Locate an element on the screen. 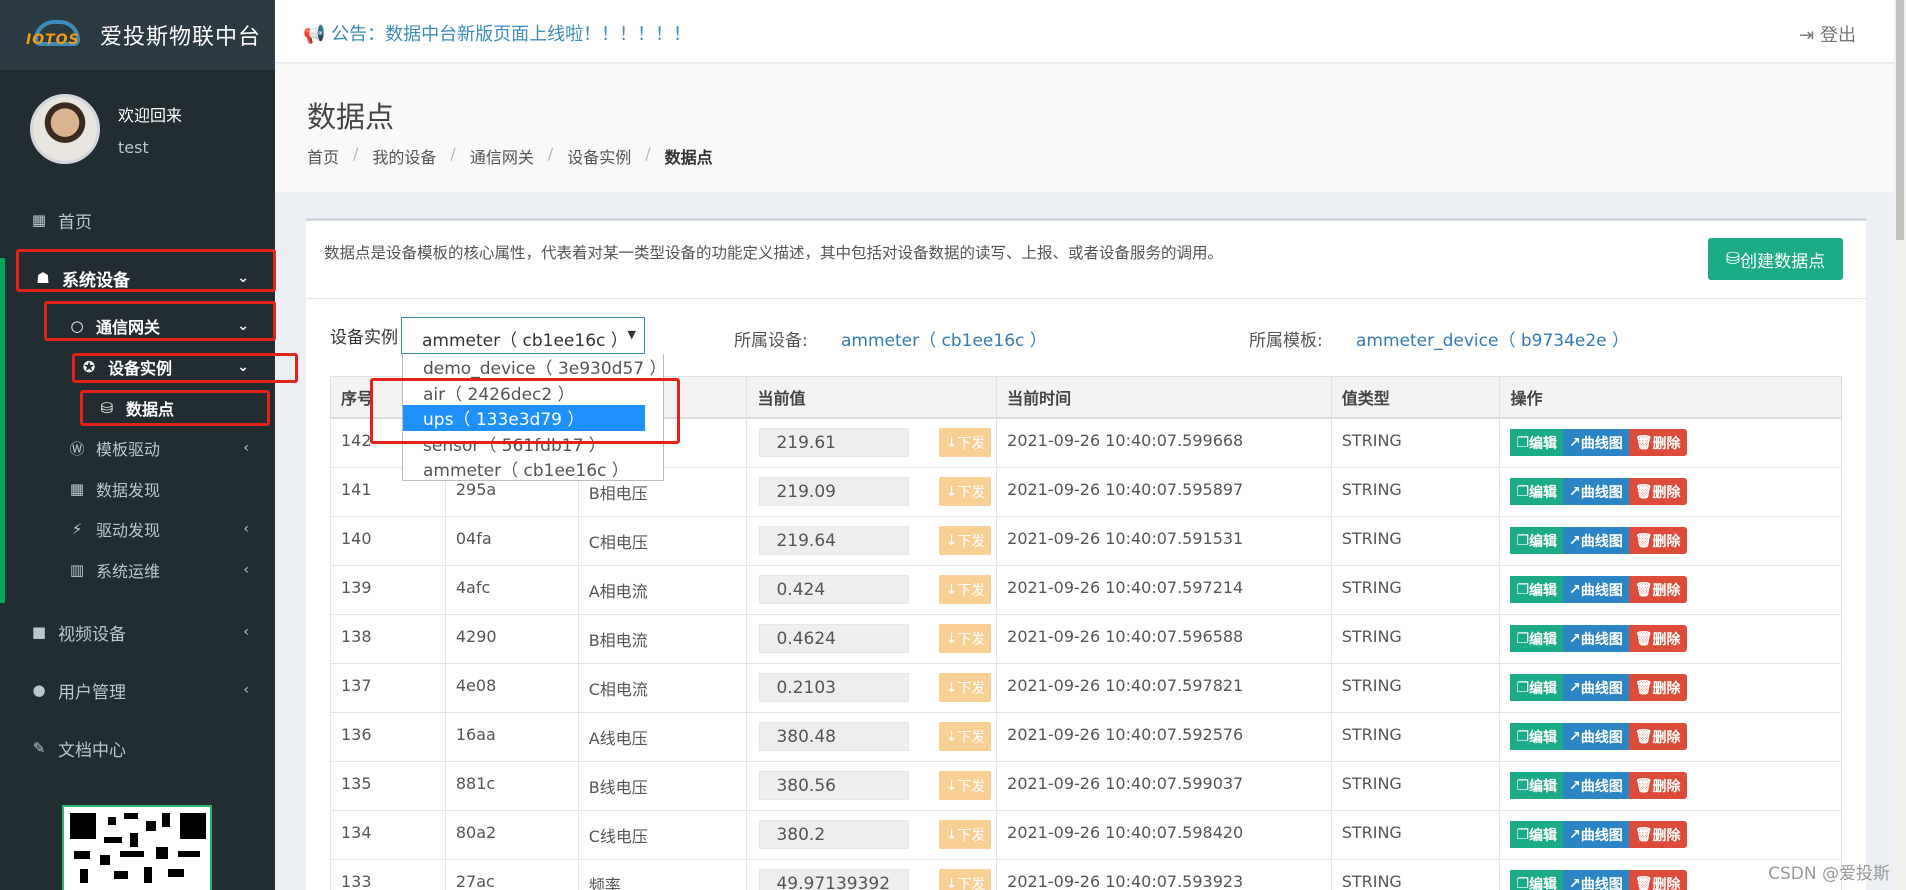 Image resolution: width=1906 pixels, height=890 pixels. sidebar-item-data-discovery: ▦ 数据发现 is located at coordinates (137, 489).